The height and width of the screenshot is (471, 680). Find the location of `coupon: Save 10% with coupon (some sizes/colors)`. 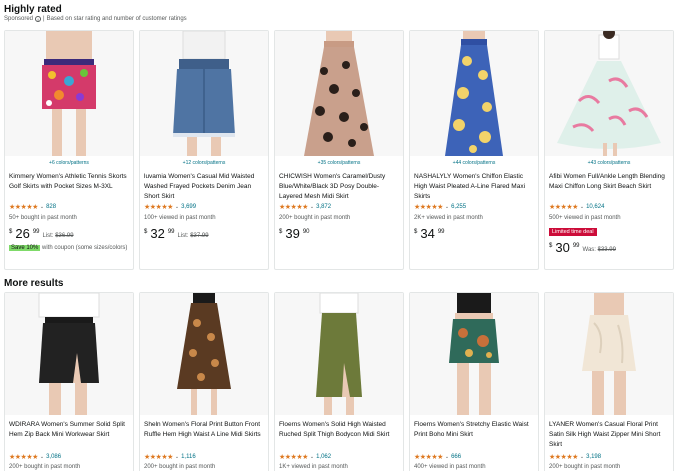

coupon: Save 10% with coupon (some sizes/colors) is located at coordinates (69, 248).